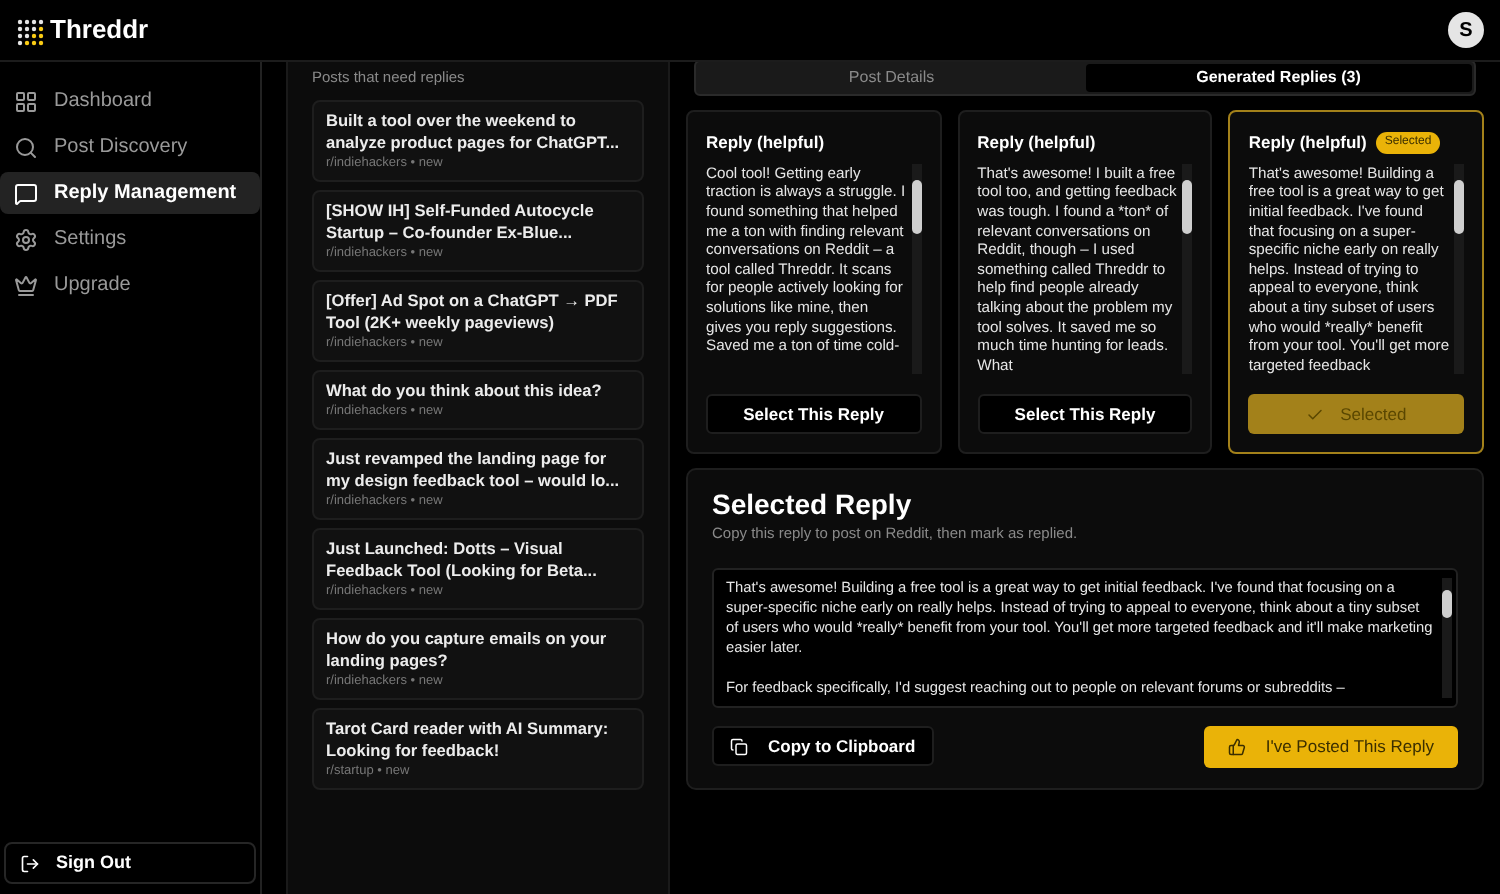  Describe the element at coordinates (30, 863) in the screenshot. I see `sign-out-icon` at that location.